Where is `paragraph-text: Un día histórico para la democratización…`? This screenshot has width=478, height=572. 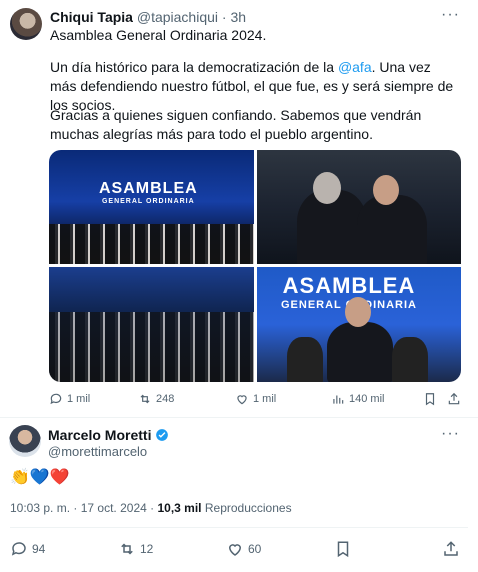 paragraph-text: Un día histórico para la democratización… is located at coordinates (194, 67).